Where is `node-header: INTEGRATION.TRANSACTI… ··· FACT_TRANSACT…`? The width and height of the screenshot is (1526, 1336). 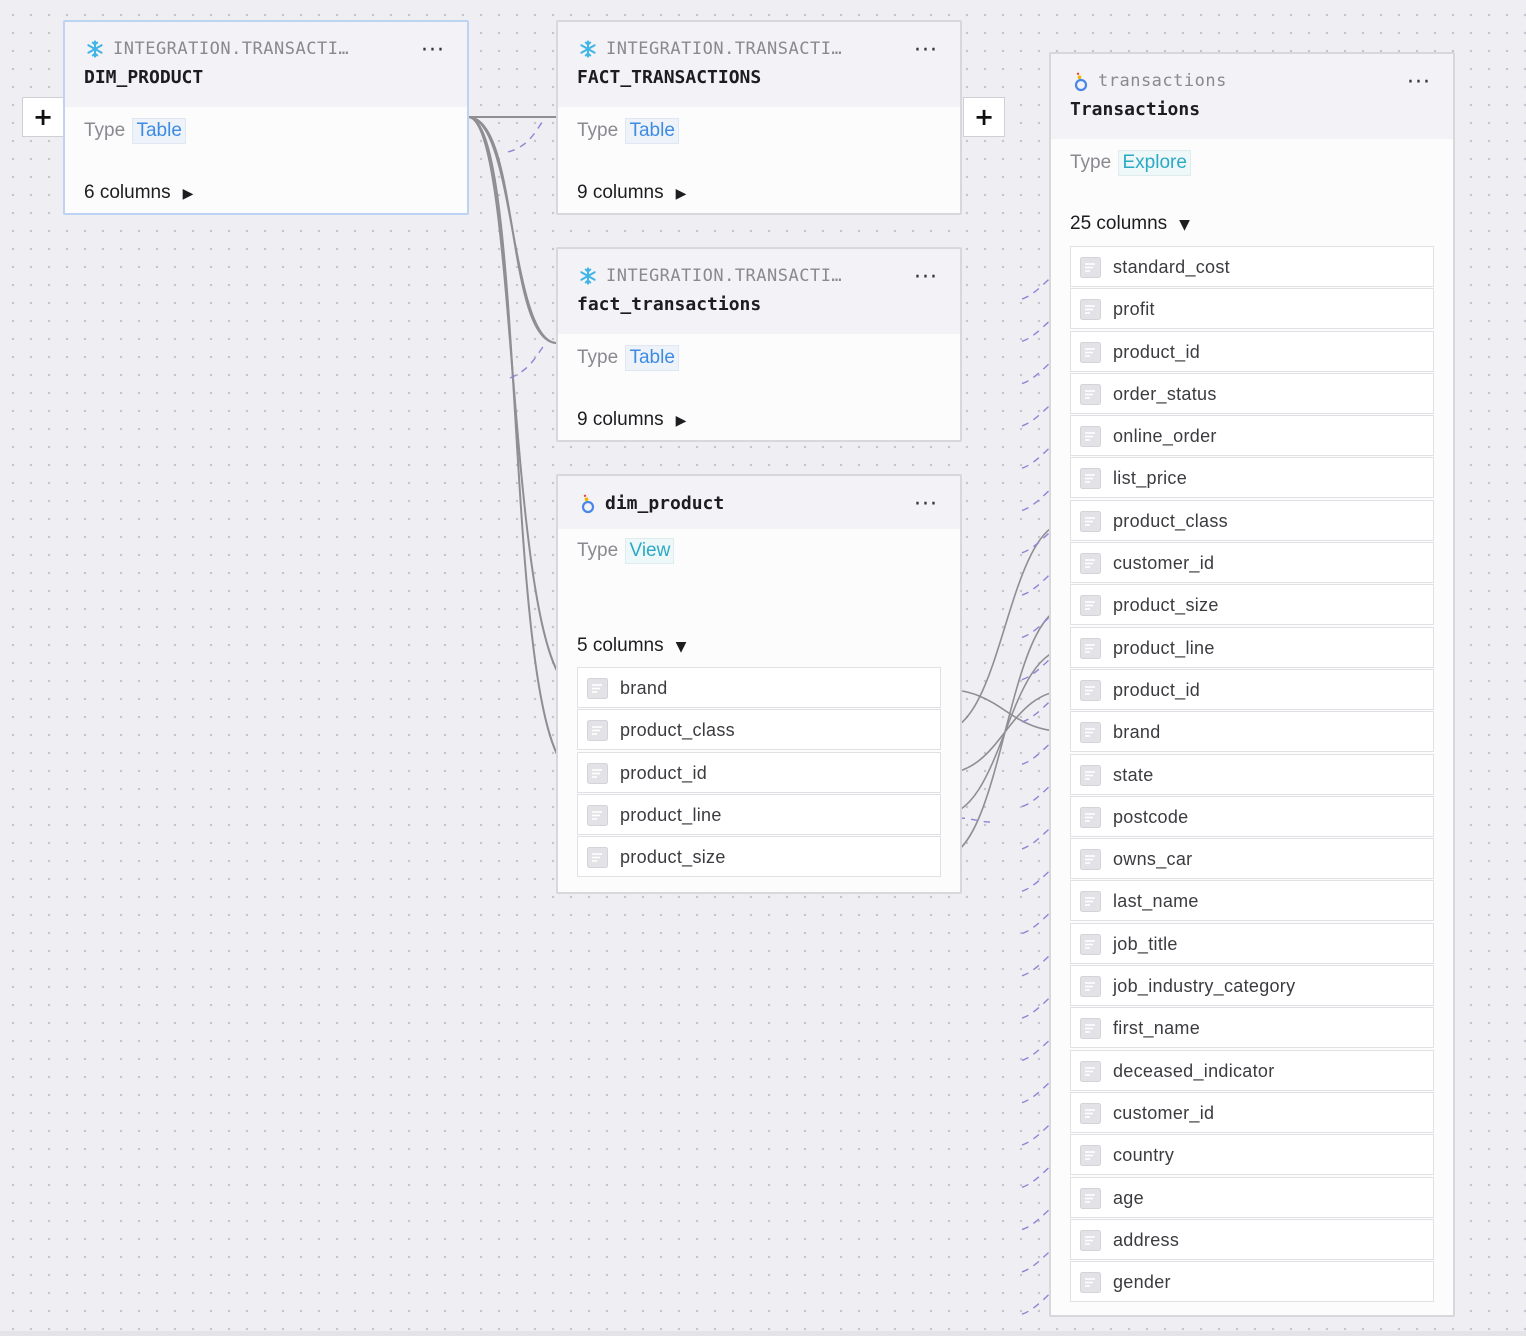
node-header: INTEGRATION.TRANSACTI… ··· FACT_TRANSACT… is located at coordinates (759, 64).